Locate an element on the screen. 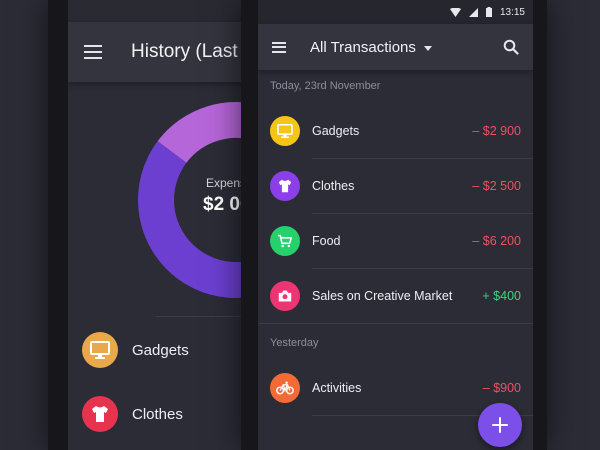 Image resolution: width=600 pixels, height=450 pixels. transaction-label: Food is located at coordinates (326, 241).